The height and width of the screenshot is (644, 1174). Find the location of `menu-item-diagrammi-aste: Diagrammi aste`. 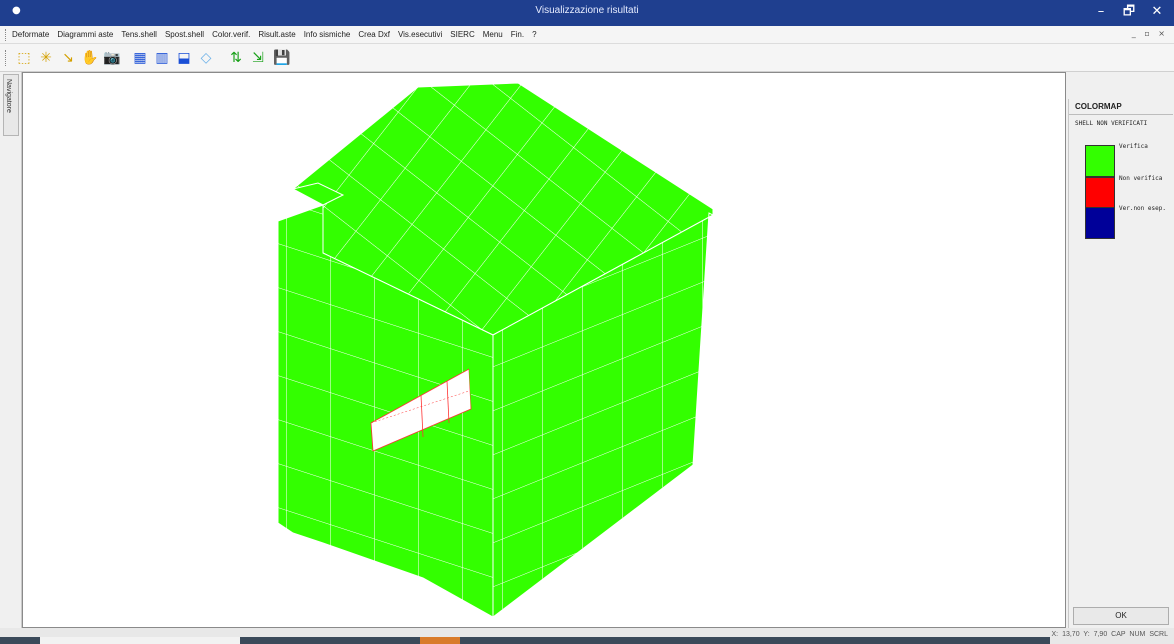

menu-item-diagrammi-aste: Diagrammi aste is located at coordinates (85, 34).